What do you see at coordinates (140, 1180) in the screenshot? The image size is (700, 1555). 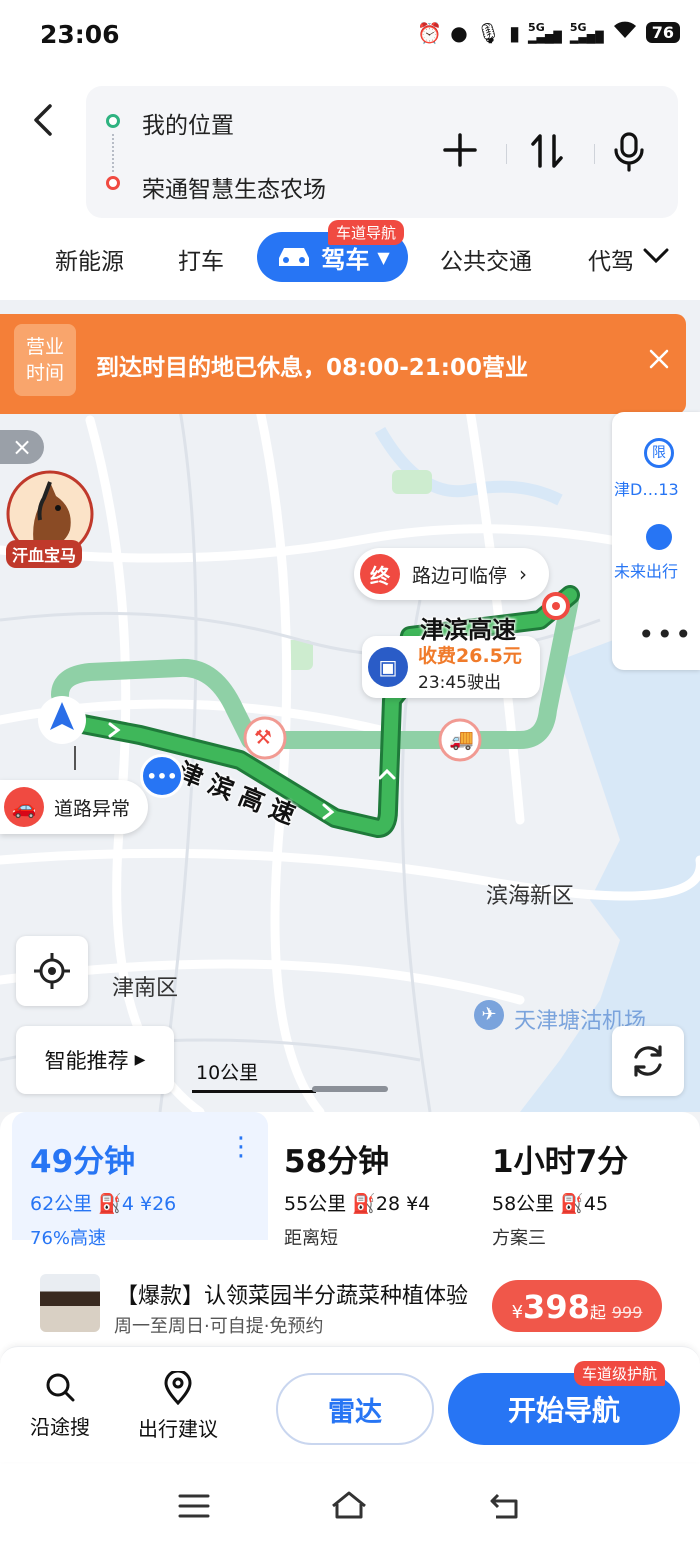 I see `route-option-1: 49分钟 62公里 ⛽4 ¥26 76%高速 ⋮` at bounding box center [140, 1180].